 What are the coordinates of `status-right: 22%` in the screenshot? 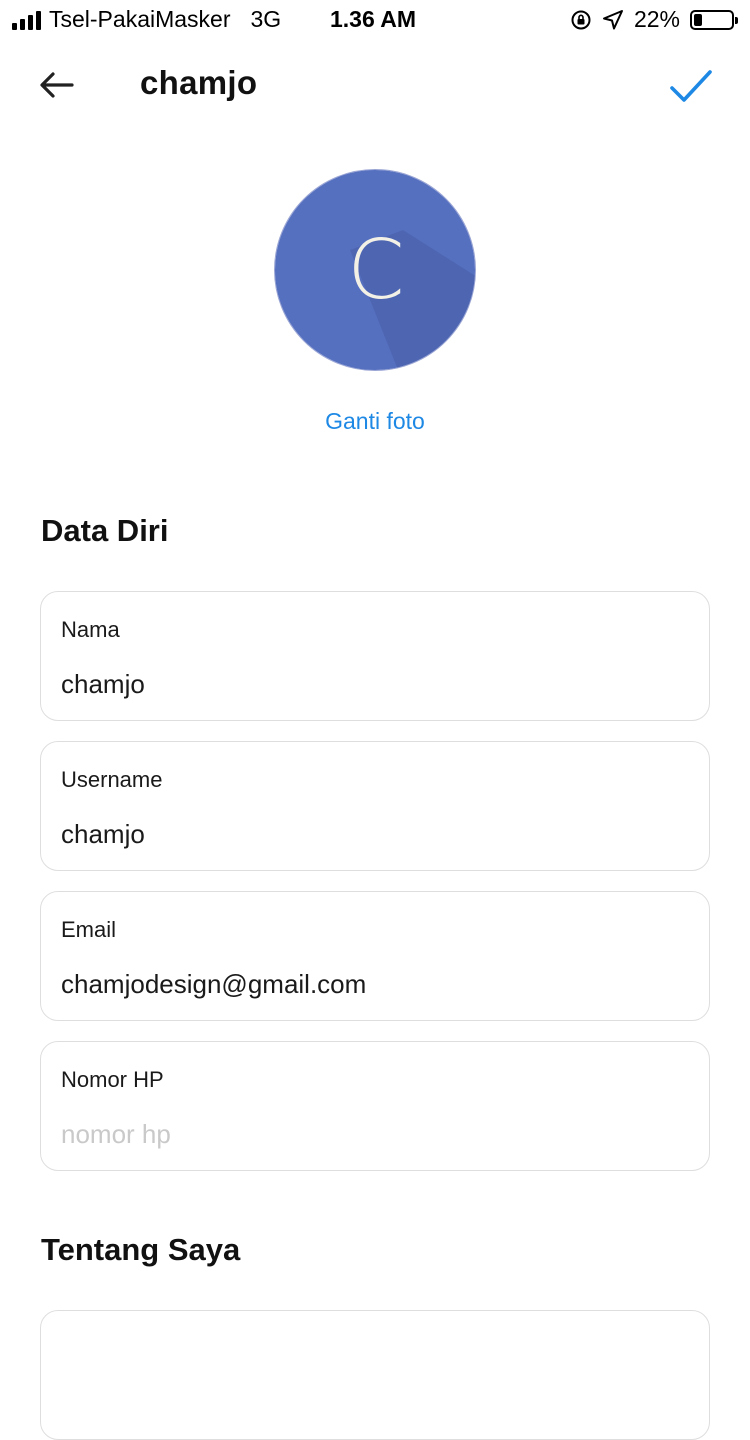 It's located at (654, 19).